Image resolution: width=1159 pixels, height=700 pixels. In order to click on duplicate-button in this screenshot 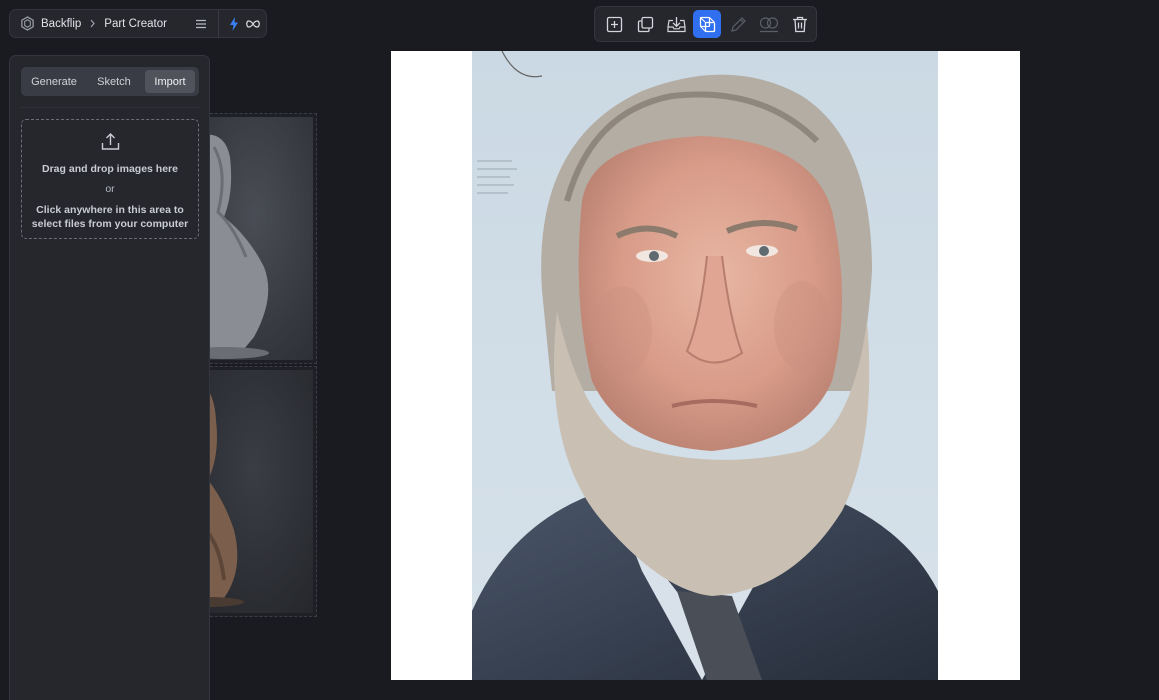, I will do `click(645, 24)`.